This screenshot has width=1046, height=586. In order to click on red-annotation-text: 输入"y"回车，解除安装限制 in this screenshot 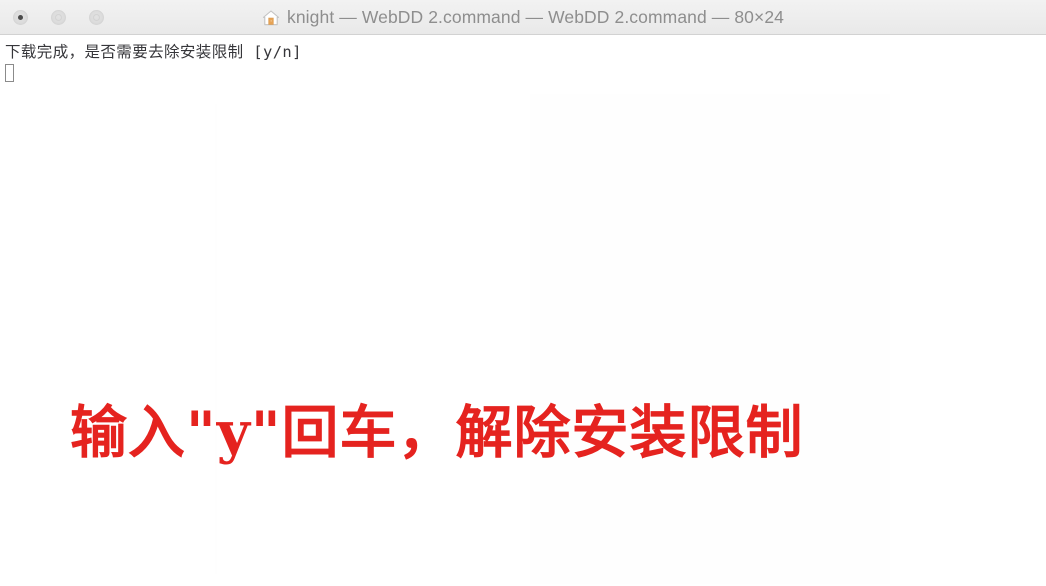, I will do `click(437, 432)`.